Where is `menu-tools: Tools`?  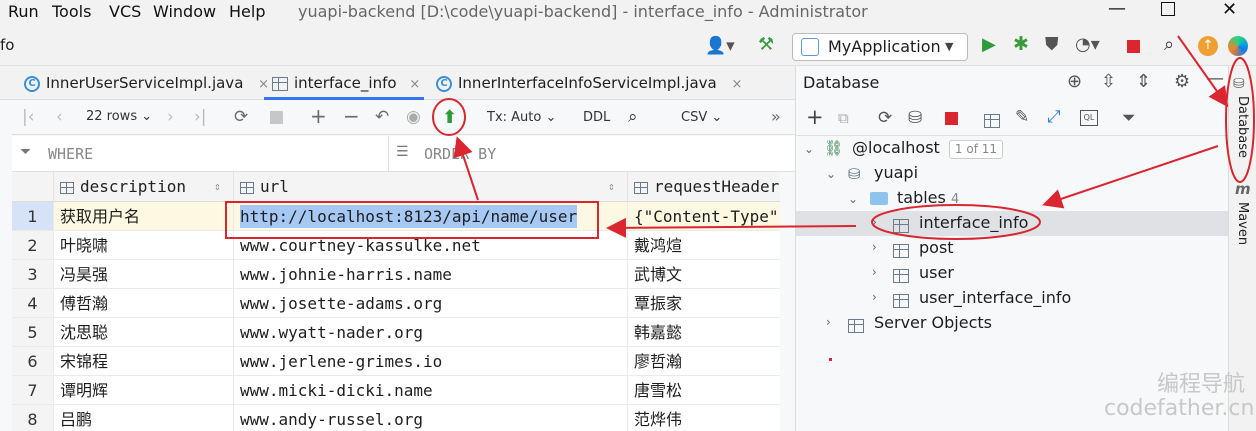
menu-tools: Tools is located at coordinates (71, 11).